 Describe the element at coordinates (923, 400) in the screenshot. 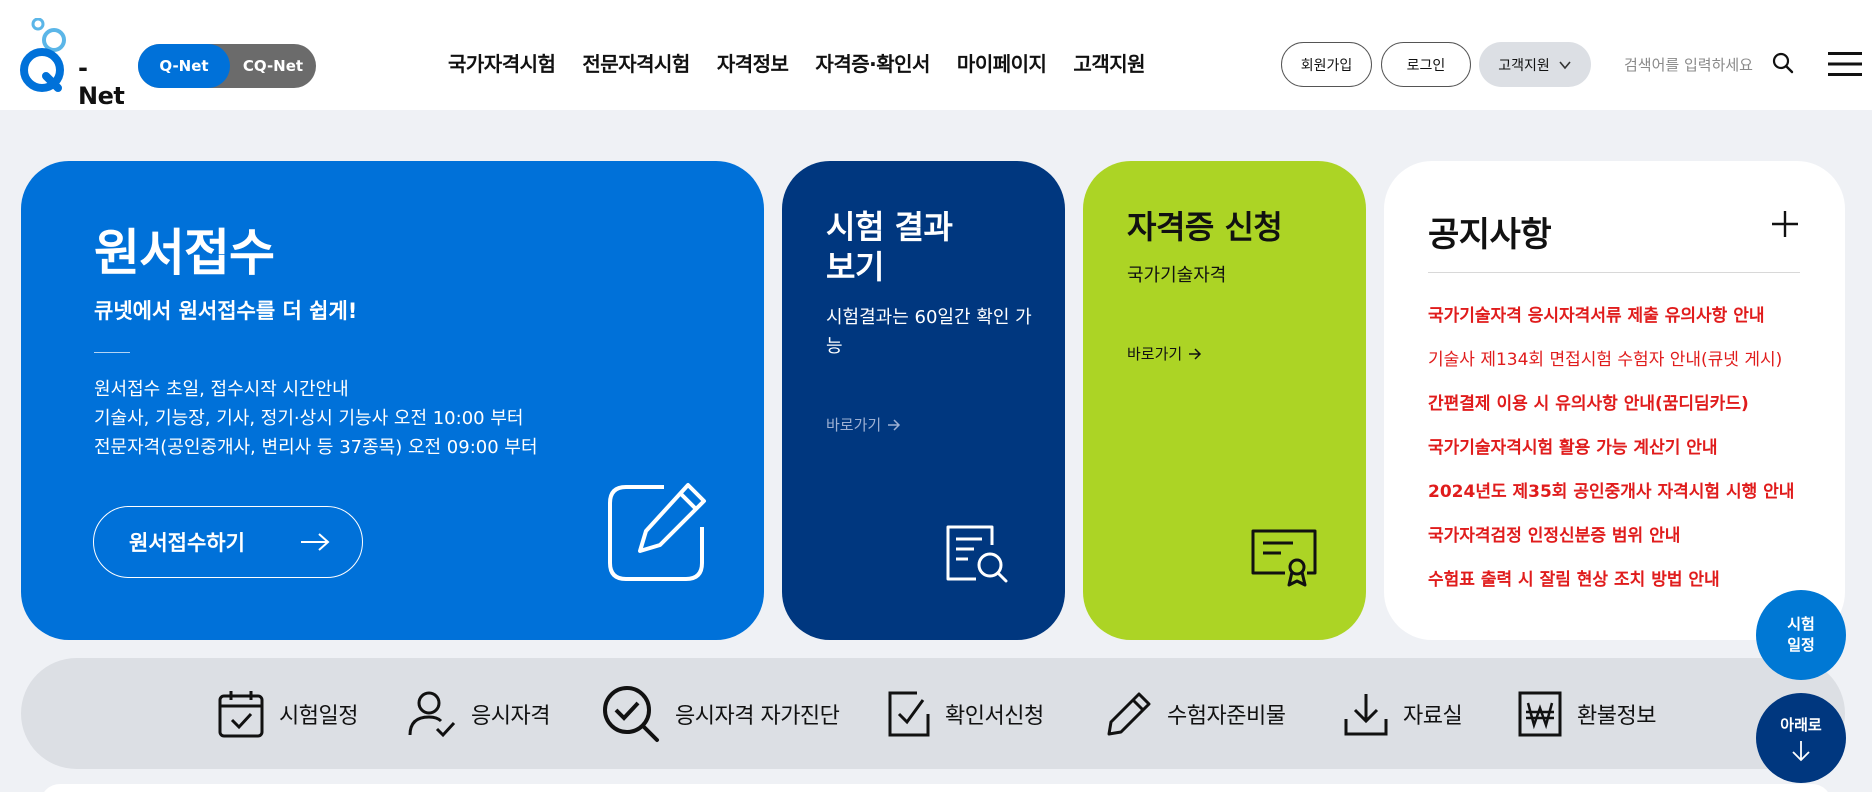

I see `exam-result-card: 시험 결과 보기 시험결과는 60일간 확인 가능 바로가기` at that location.